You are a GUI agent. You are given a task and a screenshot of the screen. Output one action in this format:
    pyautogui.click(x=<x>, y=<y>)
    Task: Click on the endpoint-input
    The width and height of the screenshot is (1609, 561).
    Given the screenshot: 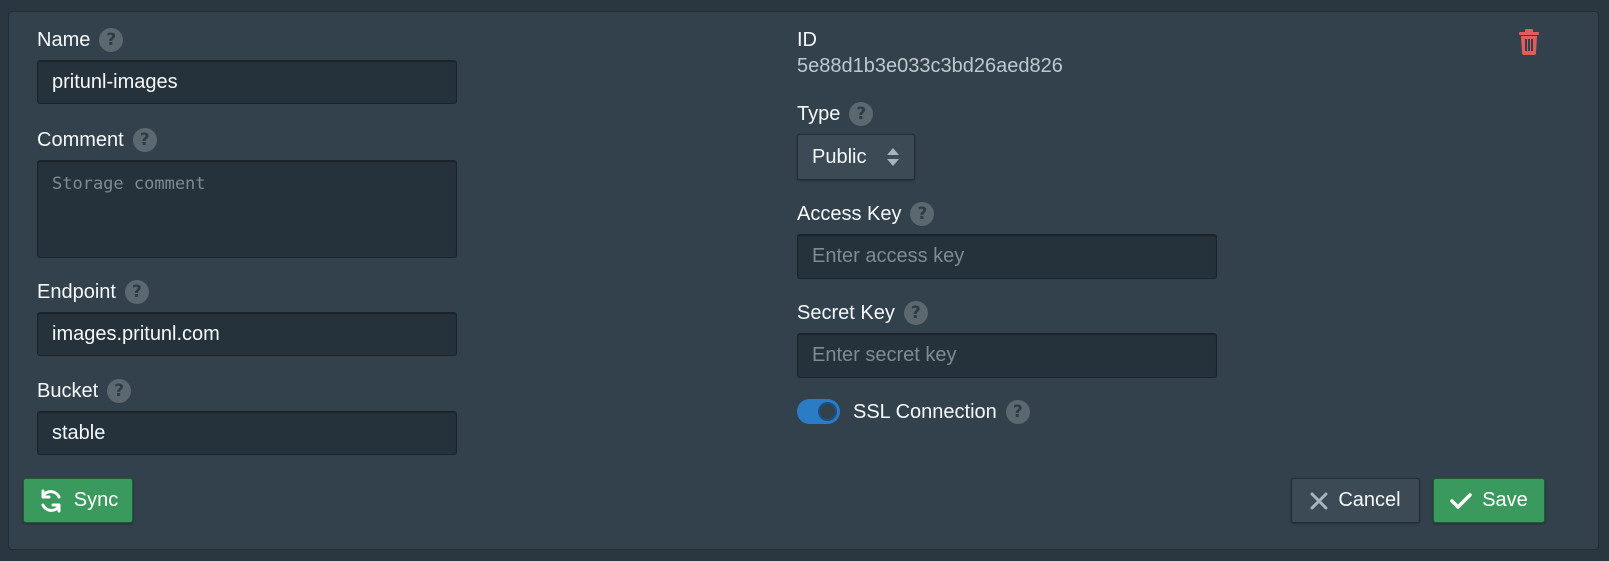 What is the action you would take?
    pyautogui.click(x=247, y=334)
    